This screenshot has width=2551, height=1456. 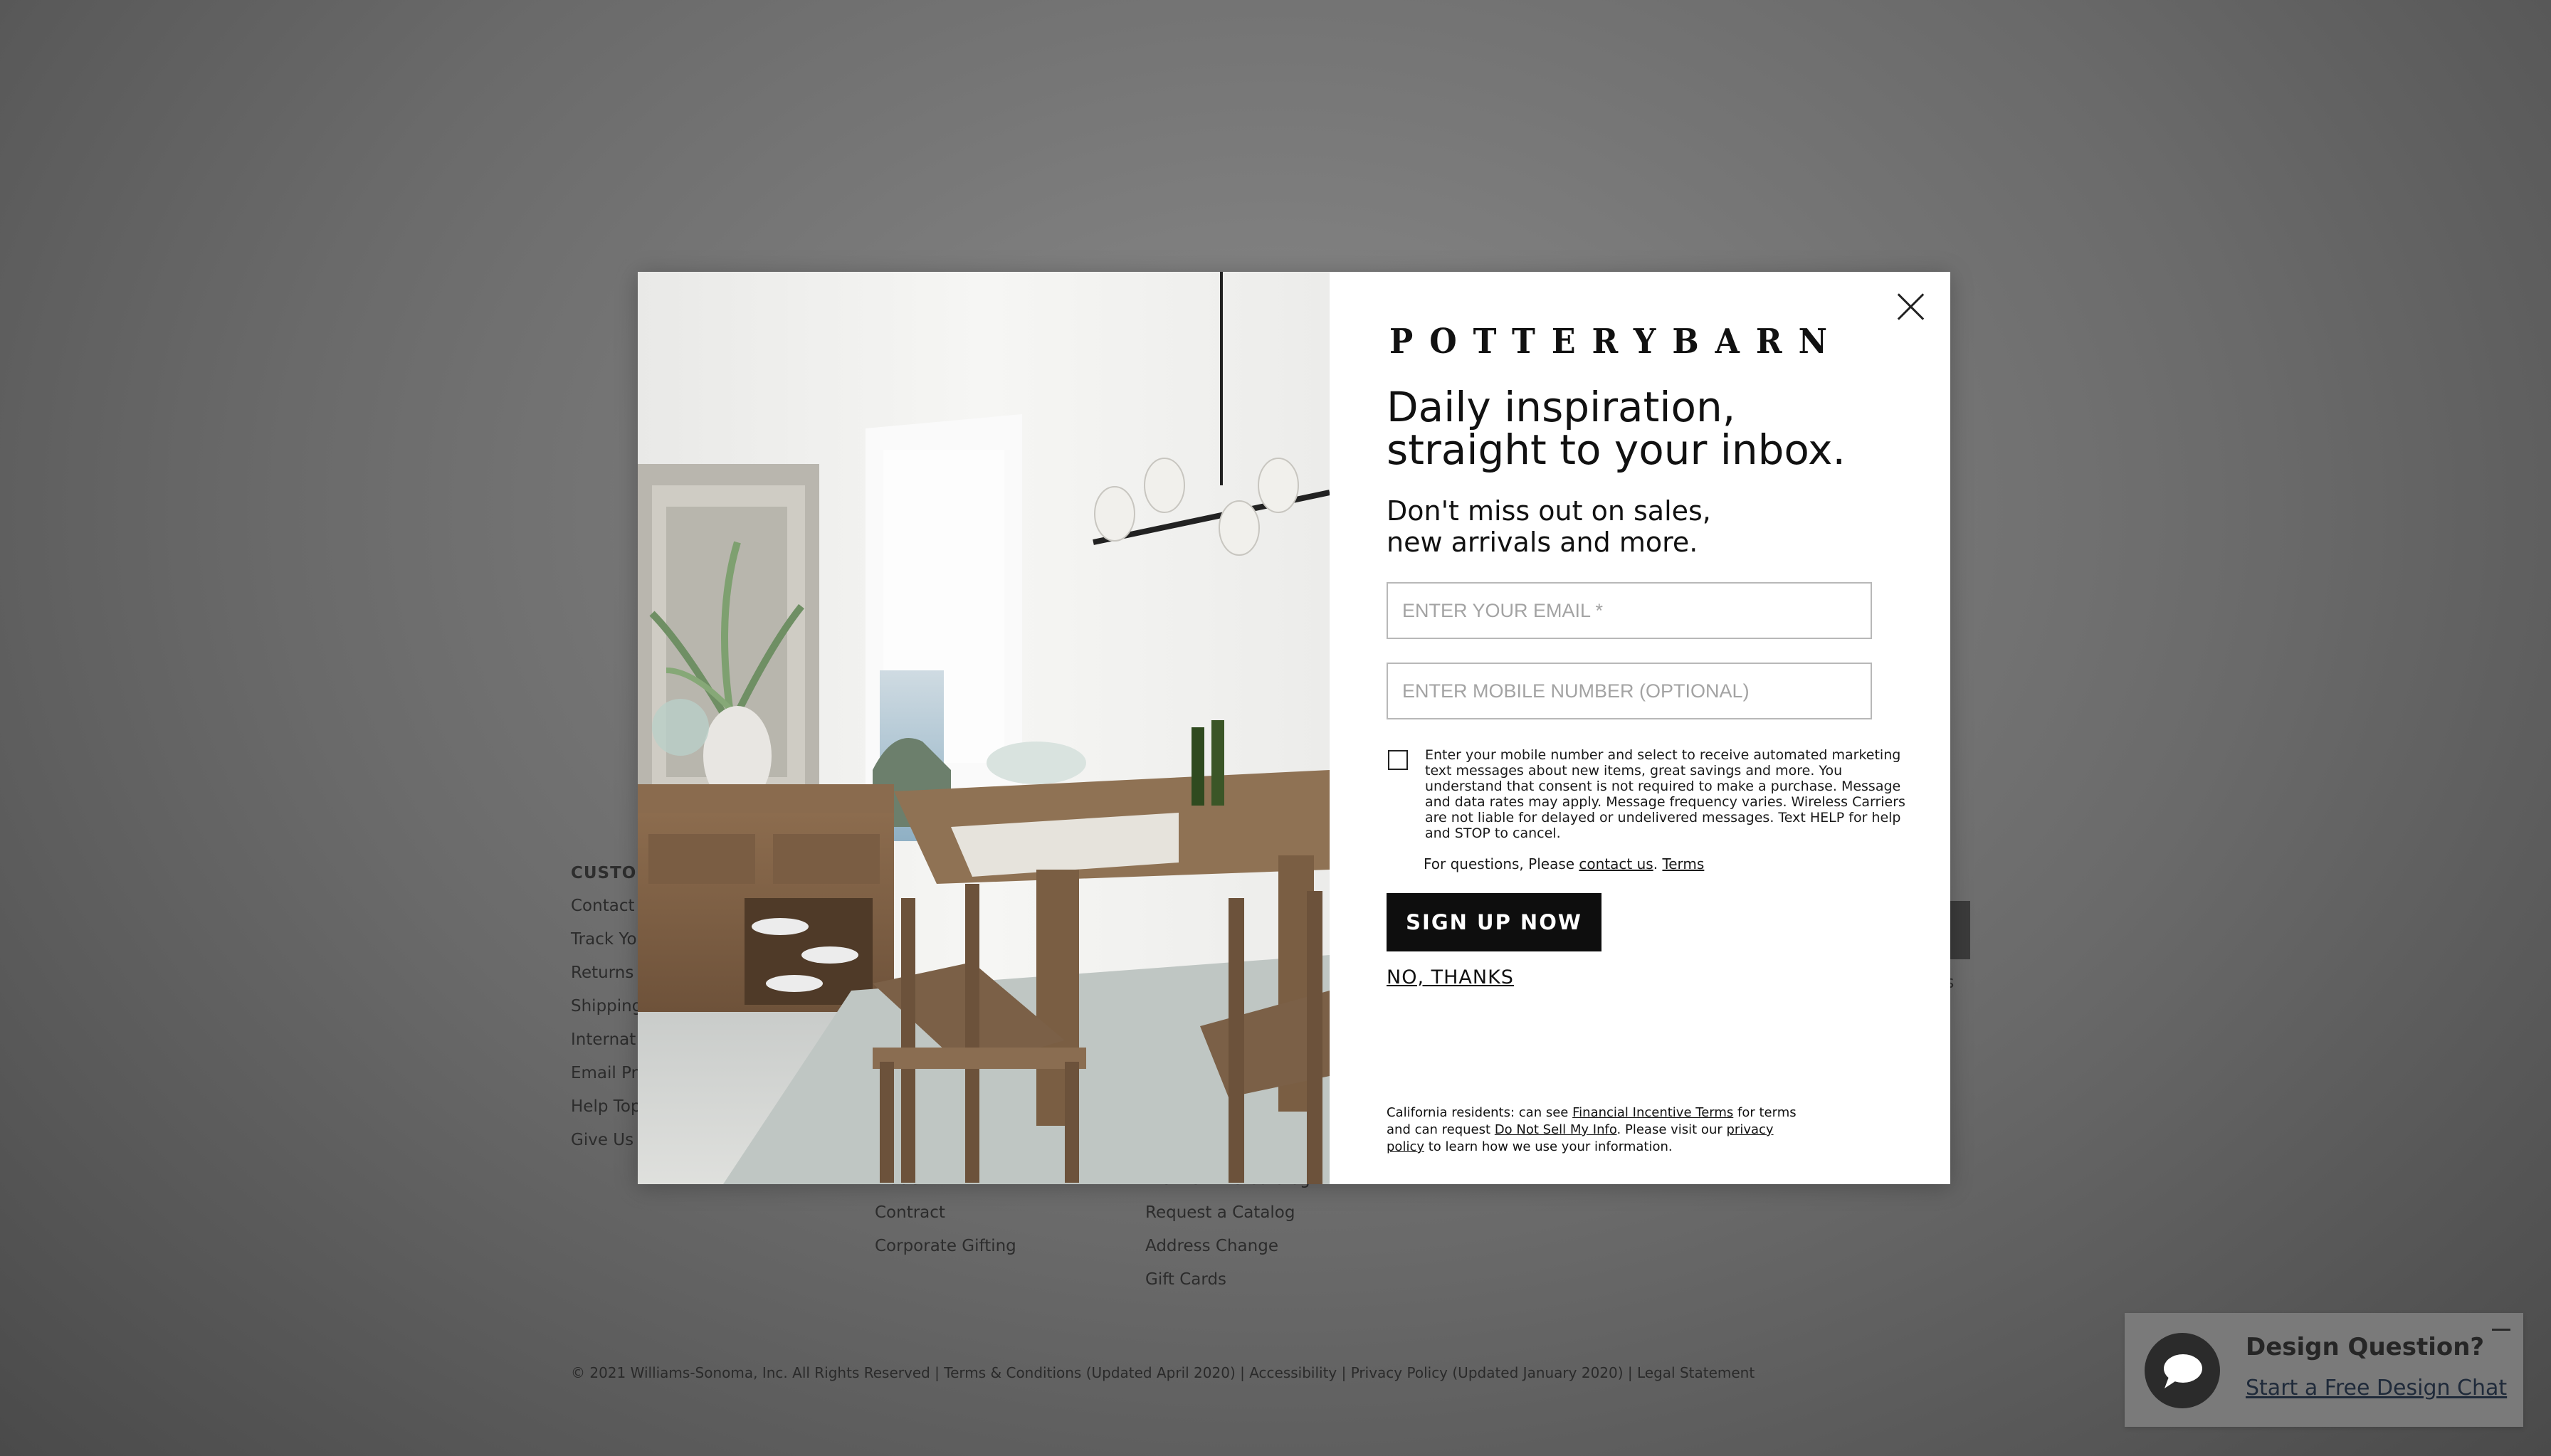 What do you see at coordinates (946, 1246) in the screenshot?
I see `footer-link-corporate-gifting: Corporate Gifting` at bounding box center [946, 1246].